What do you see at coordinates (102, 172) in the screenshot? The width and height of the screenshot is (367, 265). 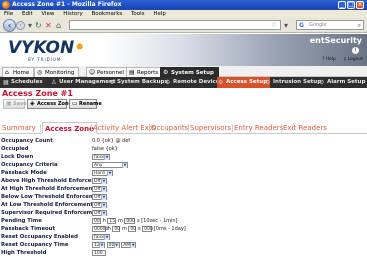 I see `passback-mode-select: Hard ▼` at bounding box center [102, 172].